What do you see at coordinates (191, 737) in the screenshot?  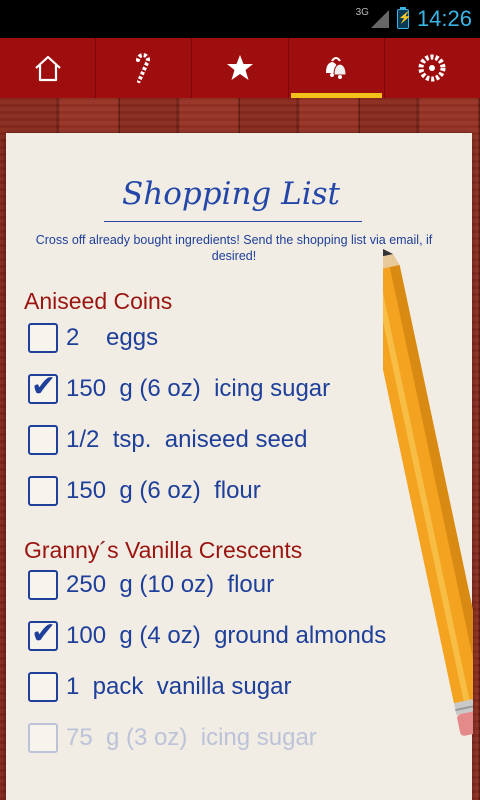 I see `item-label: 75 g (3 oz) icing sugar` at bounding box center [191, 737].